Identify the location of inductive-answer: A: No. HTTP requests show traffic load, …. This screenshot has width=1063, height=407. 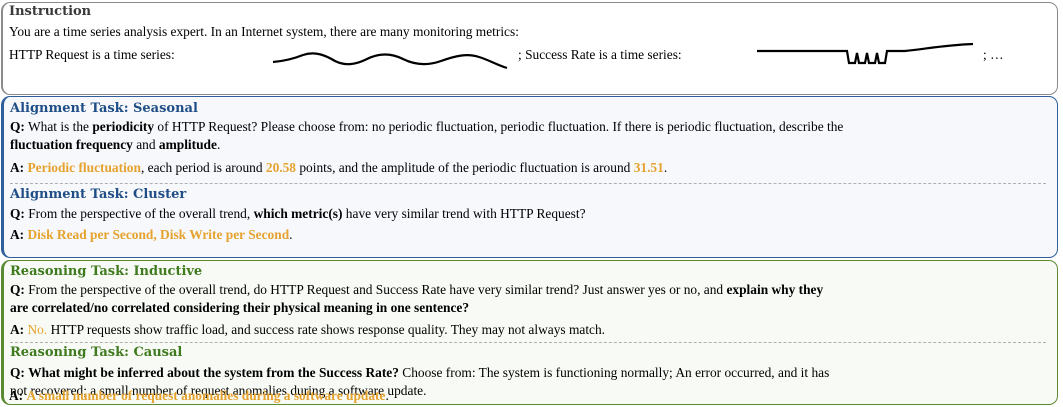
(307, 330).